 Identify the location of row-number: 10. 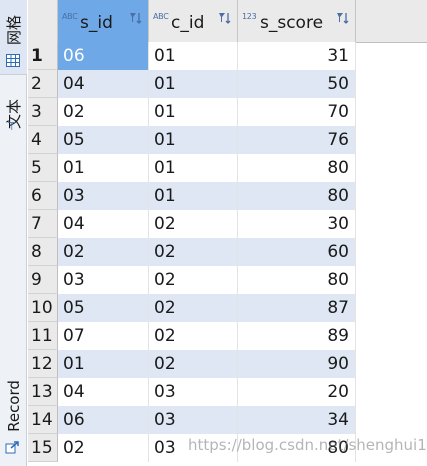
(43, 308).